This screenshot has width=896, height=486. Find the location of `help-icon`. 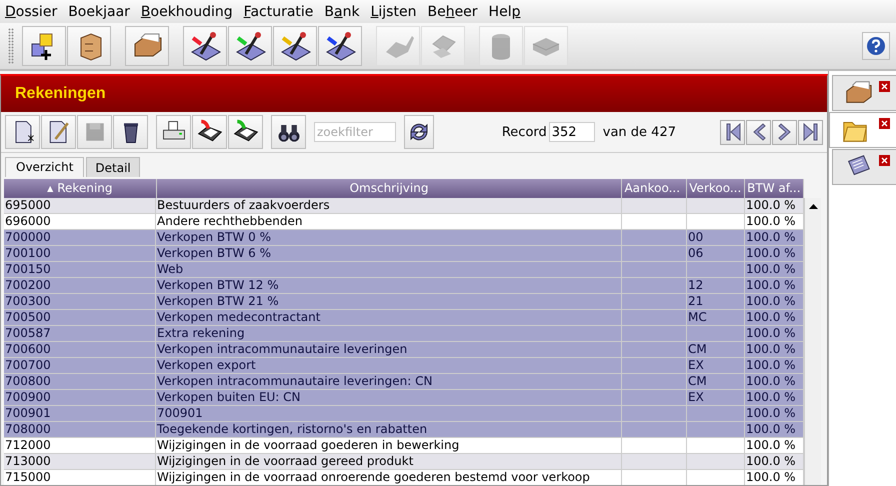

help-icon is located at coordinates (876, 46).